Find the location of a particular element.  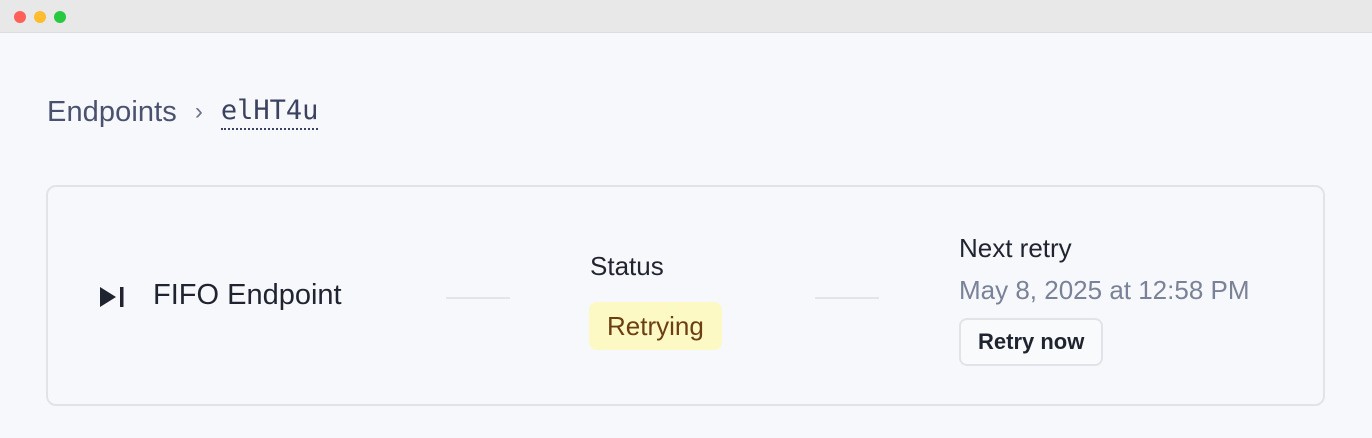

window-maximize-button is located at coordinates (60, 17).